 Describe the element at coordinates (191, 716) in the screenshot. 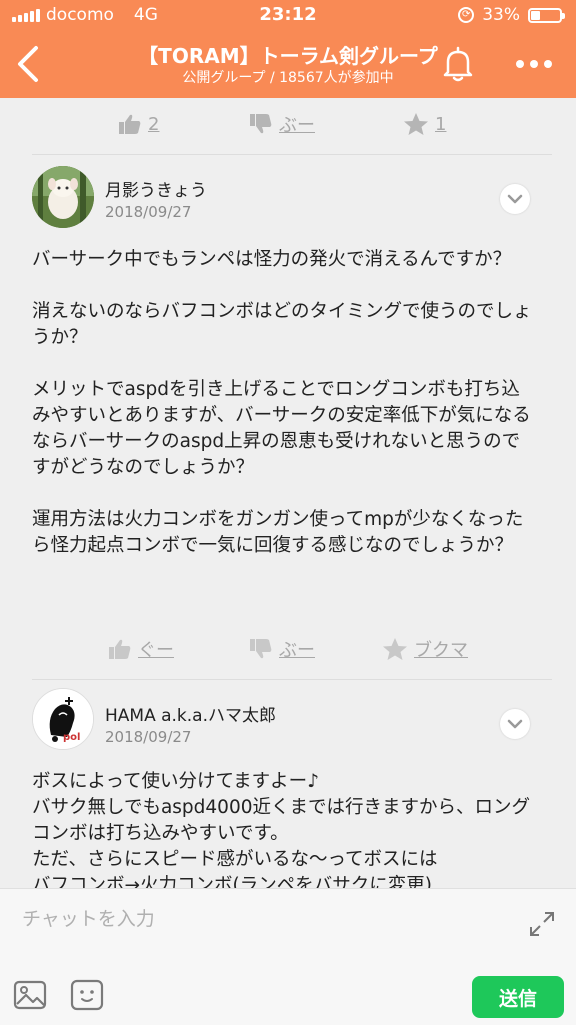

I see `post-author: HAMA a.k.a.ハマ太郎` at that location.